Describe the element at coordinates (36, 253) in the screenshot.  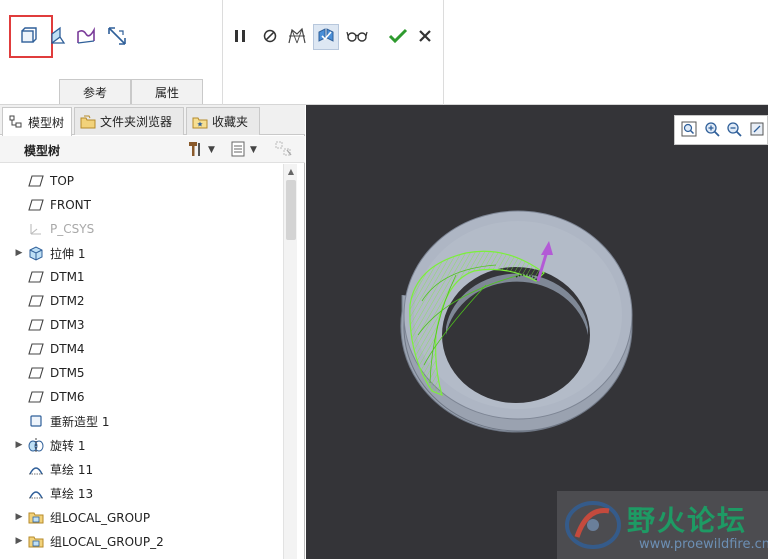
I see `extrude-icon` at that location.